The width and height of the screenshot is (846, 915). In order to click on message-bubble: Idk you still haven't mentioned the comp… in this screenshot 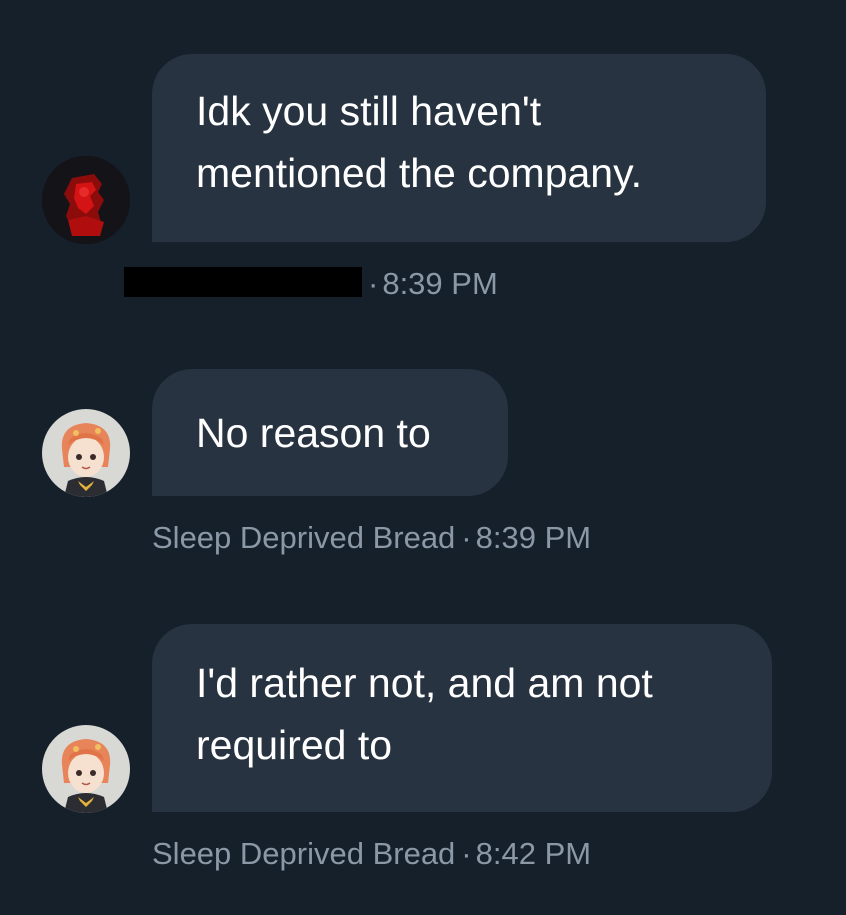, I will do `click(459, 148)`.